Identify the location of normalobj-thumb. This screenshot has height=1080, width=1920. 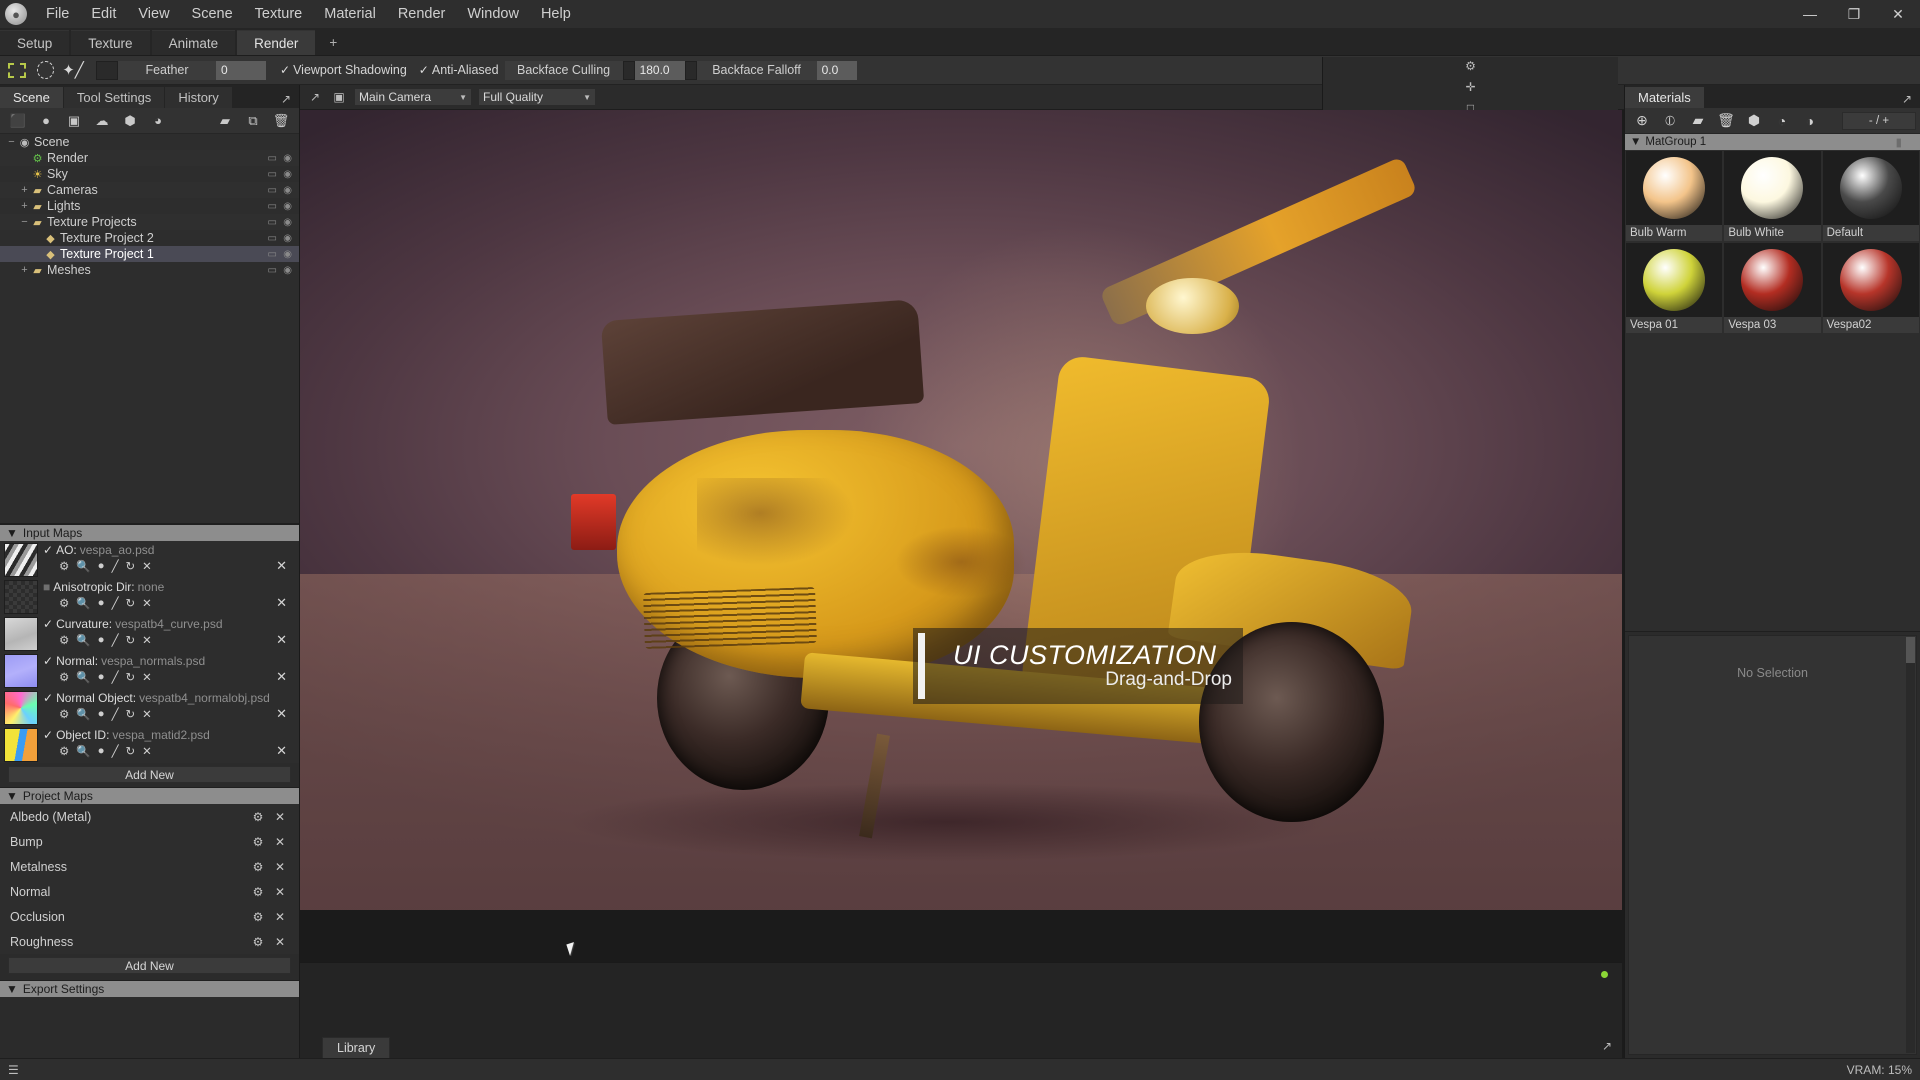
(21, 708).